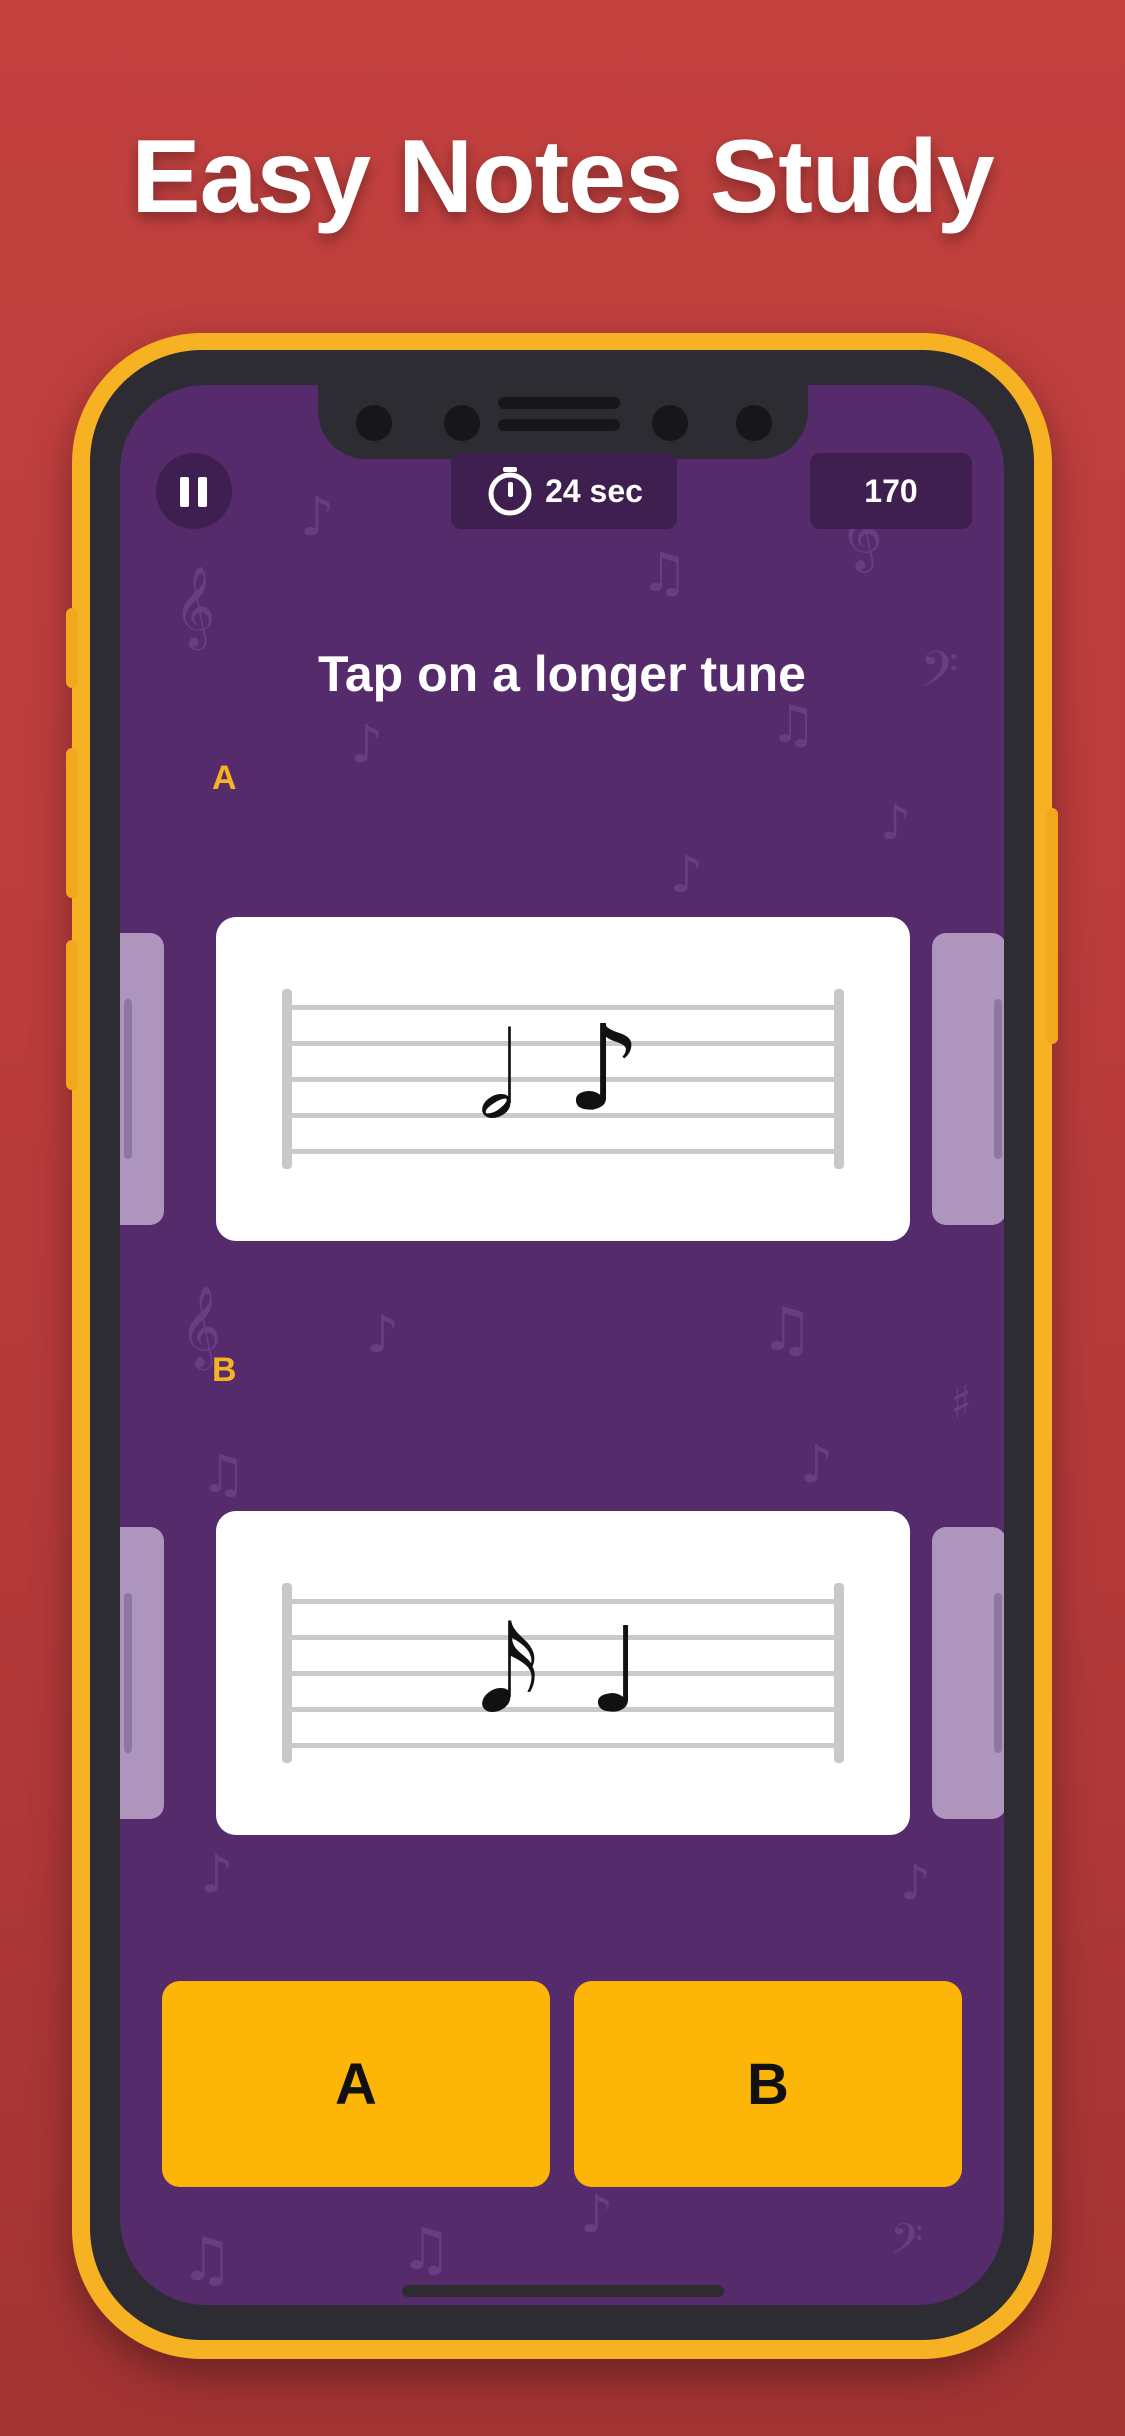  What do you see at coordinates (194, 491) in the screenshot?
I see `pause-button` at bounding box center [194, 491].